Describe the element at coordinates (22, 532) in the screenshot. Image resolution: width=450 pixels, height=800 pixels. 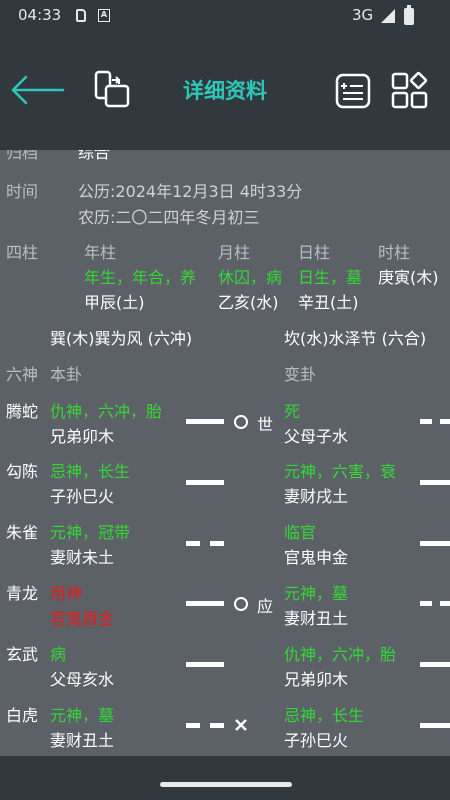
I see `six-god: 朱雀` at that location.